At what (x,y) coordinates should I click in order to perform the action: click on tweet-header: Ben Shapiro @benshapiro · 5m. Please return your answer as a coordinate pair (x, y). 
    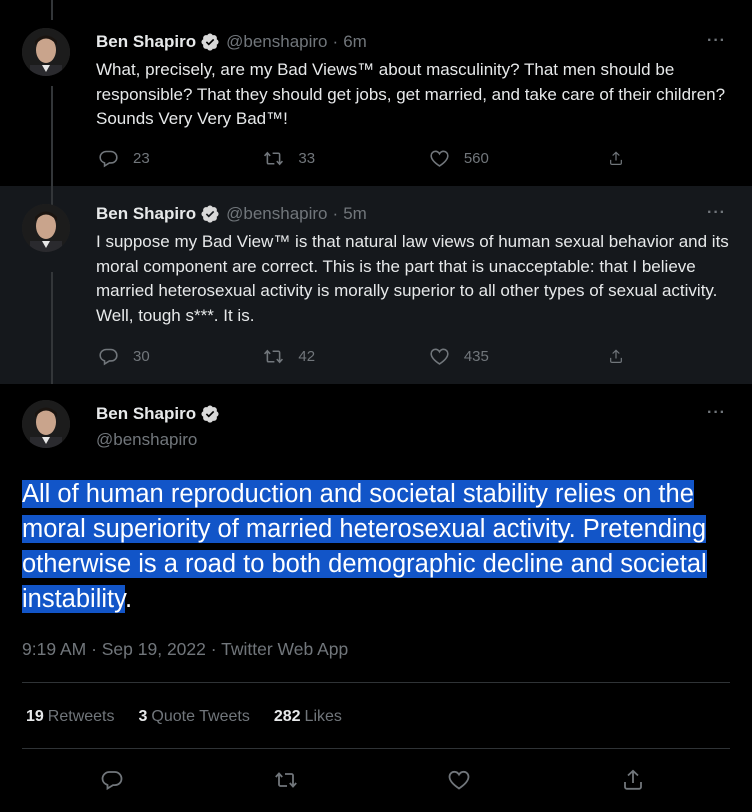
    Looking at the image, I should click on (231, 214).